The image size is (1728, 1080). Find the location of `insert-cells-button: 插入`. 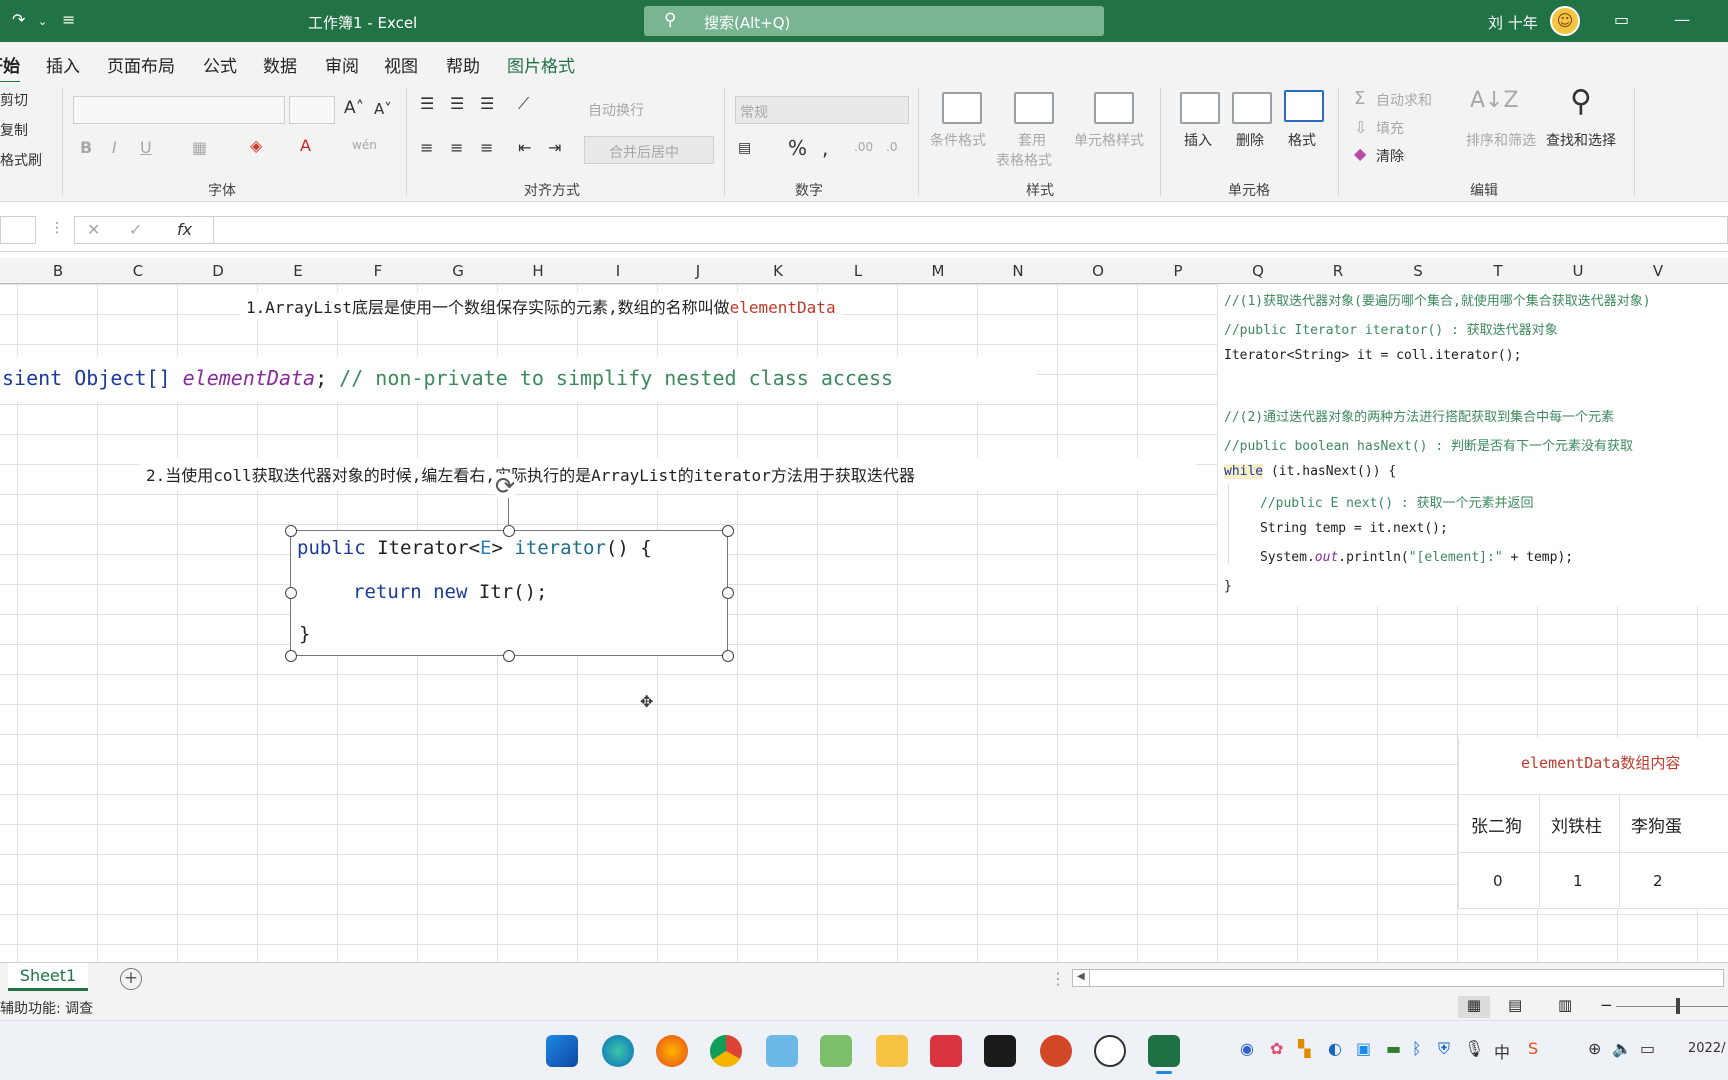

insert-cells-button: 插入 is located at coordinates (1198, 140).